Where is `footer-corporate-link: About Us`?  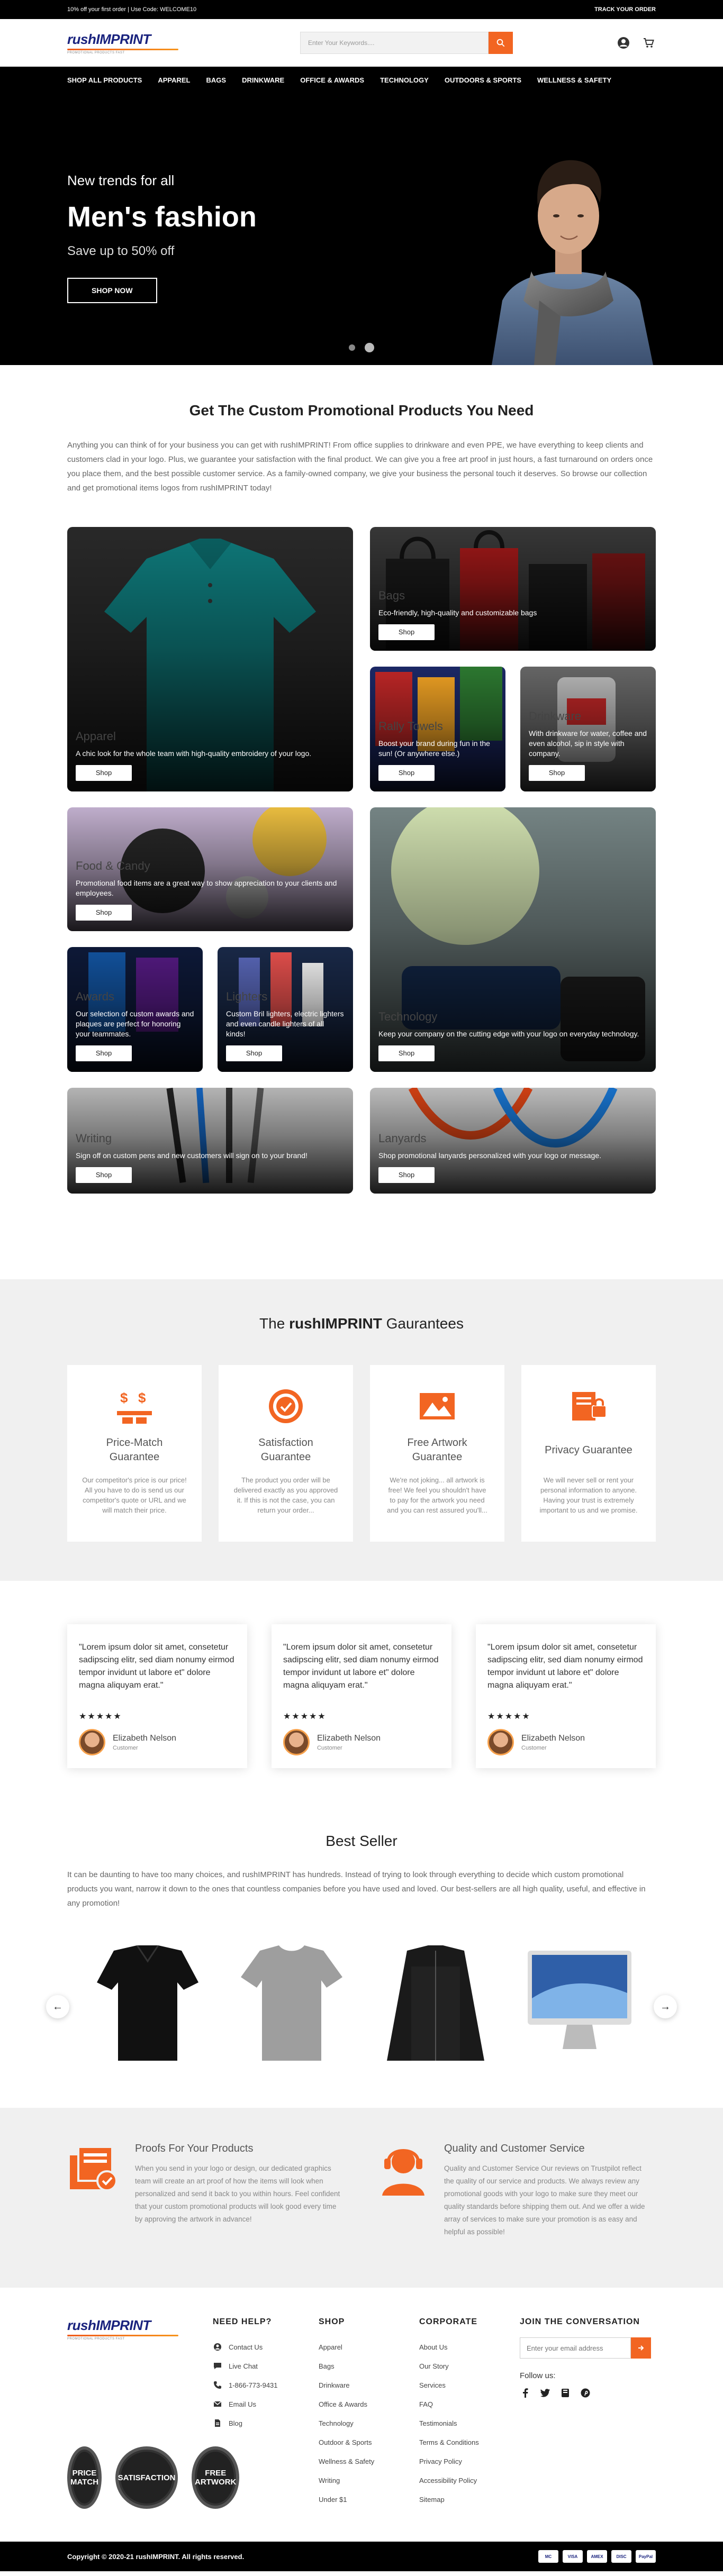 footer-corporate-link: About Us is located at coordinates (469, 2346).